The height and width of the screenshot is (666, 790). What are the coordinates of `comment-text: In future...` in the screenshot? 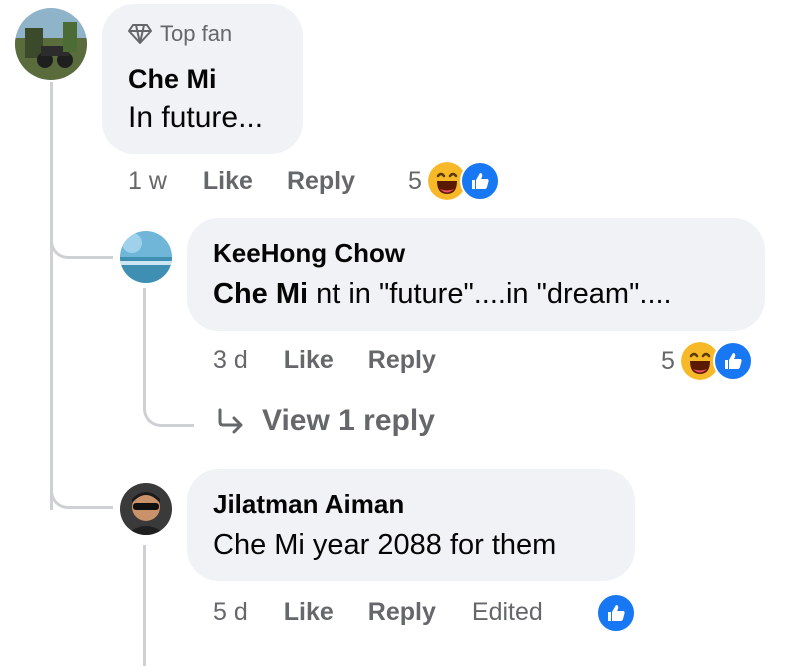 It's located at (196, 117).